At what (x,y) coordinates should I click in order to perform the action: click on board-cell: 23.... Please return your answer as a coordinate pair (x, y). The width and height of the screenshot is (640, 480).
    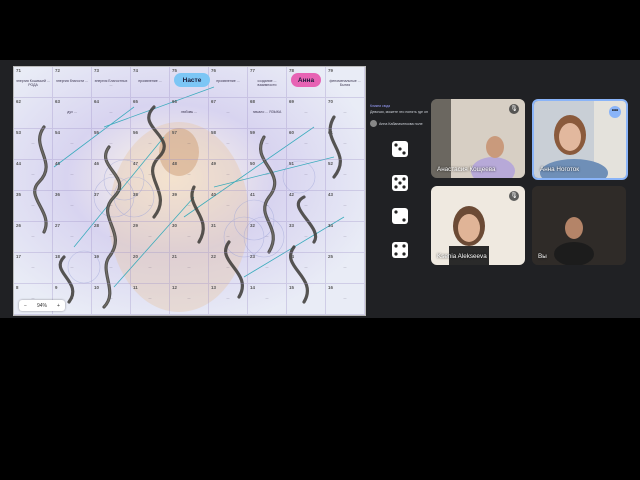
    Looking at the image, I should click on (267, 268).